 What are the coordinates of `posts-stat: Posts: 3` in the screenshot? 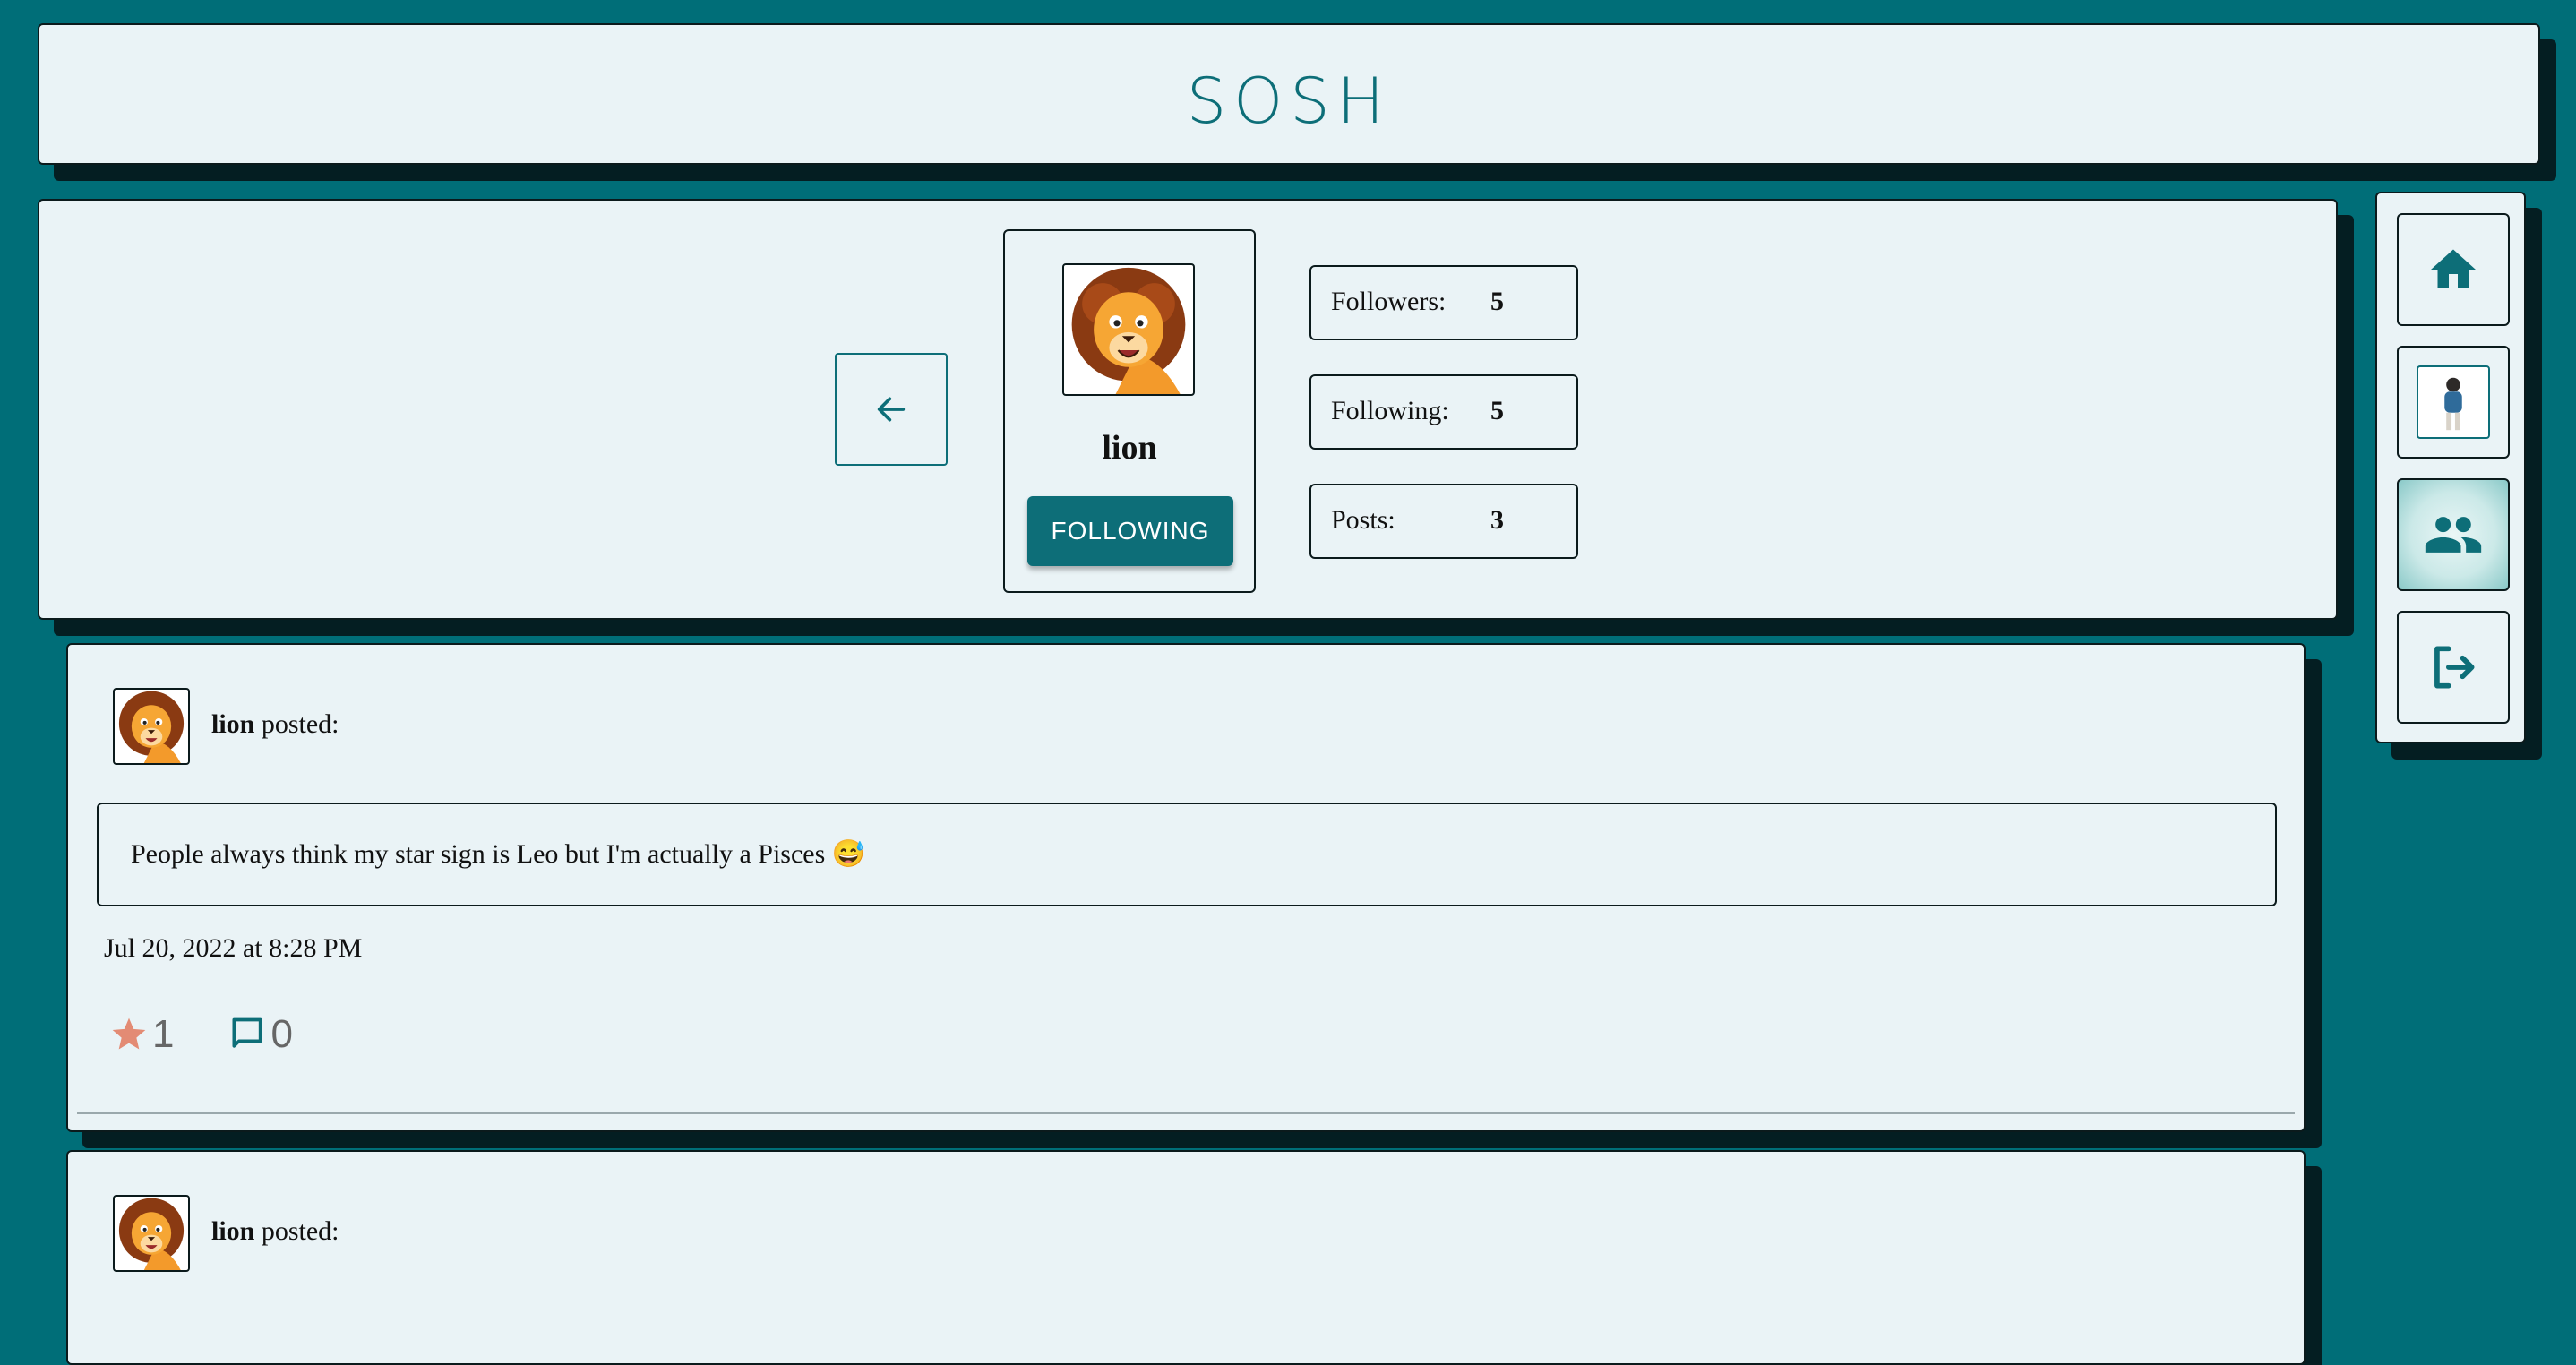 It's located at (1443, 521).